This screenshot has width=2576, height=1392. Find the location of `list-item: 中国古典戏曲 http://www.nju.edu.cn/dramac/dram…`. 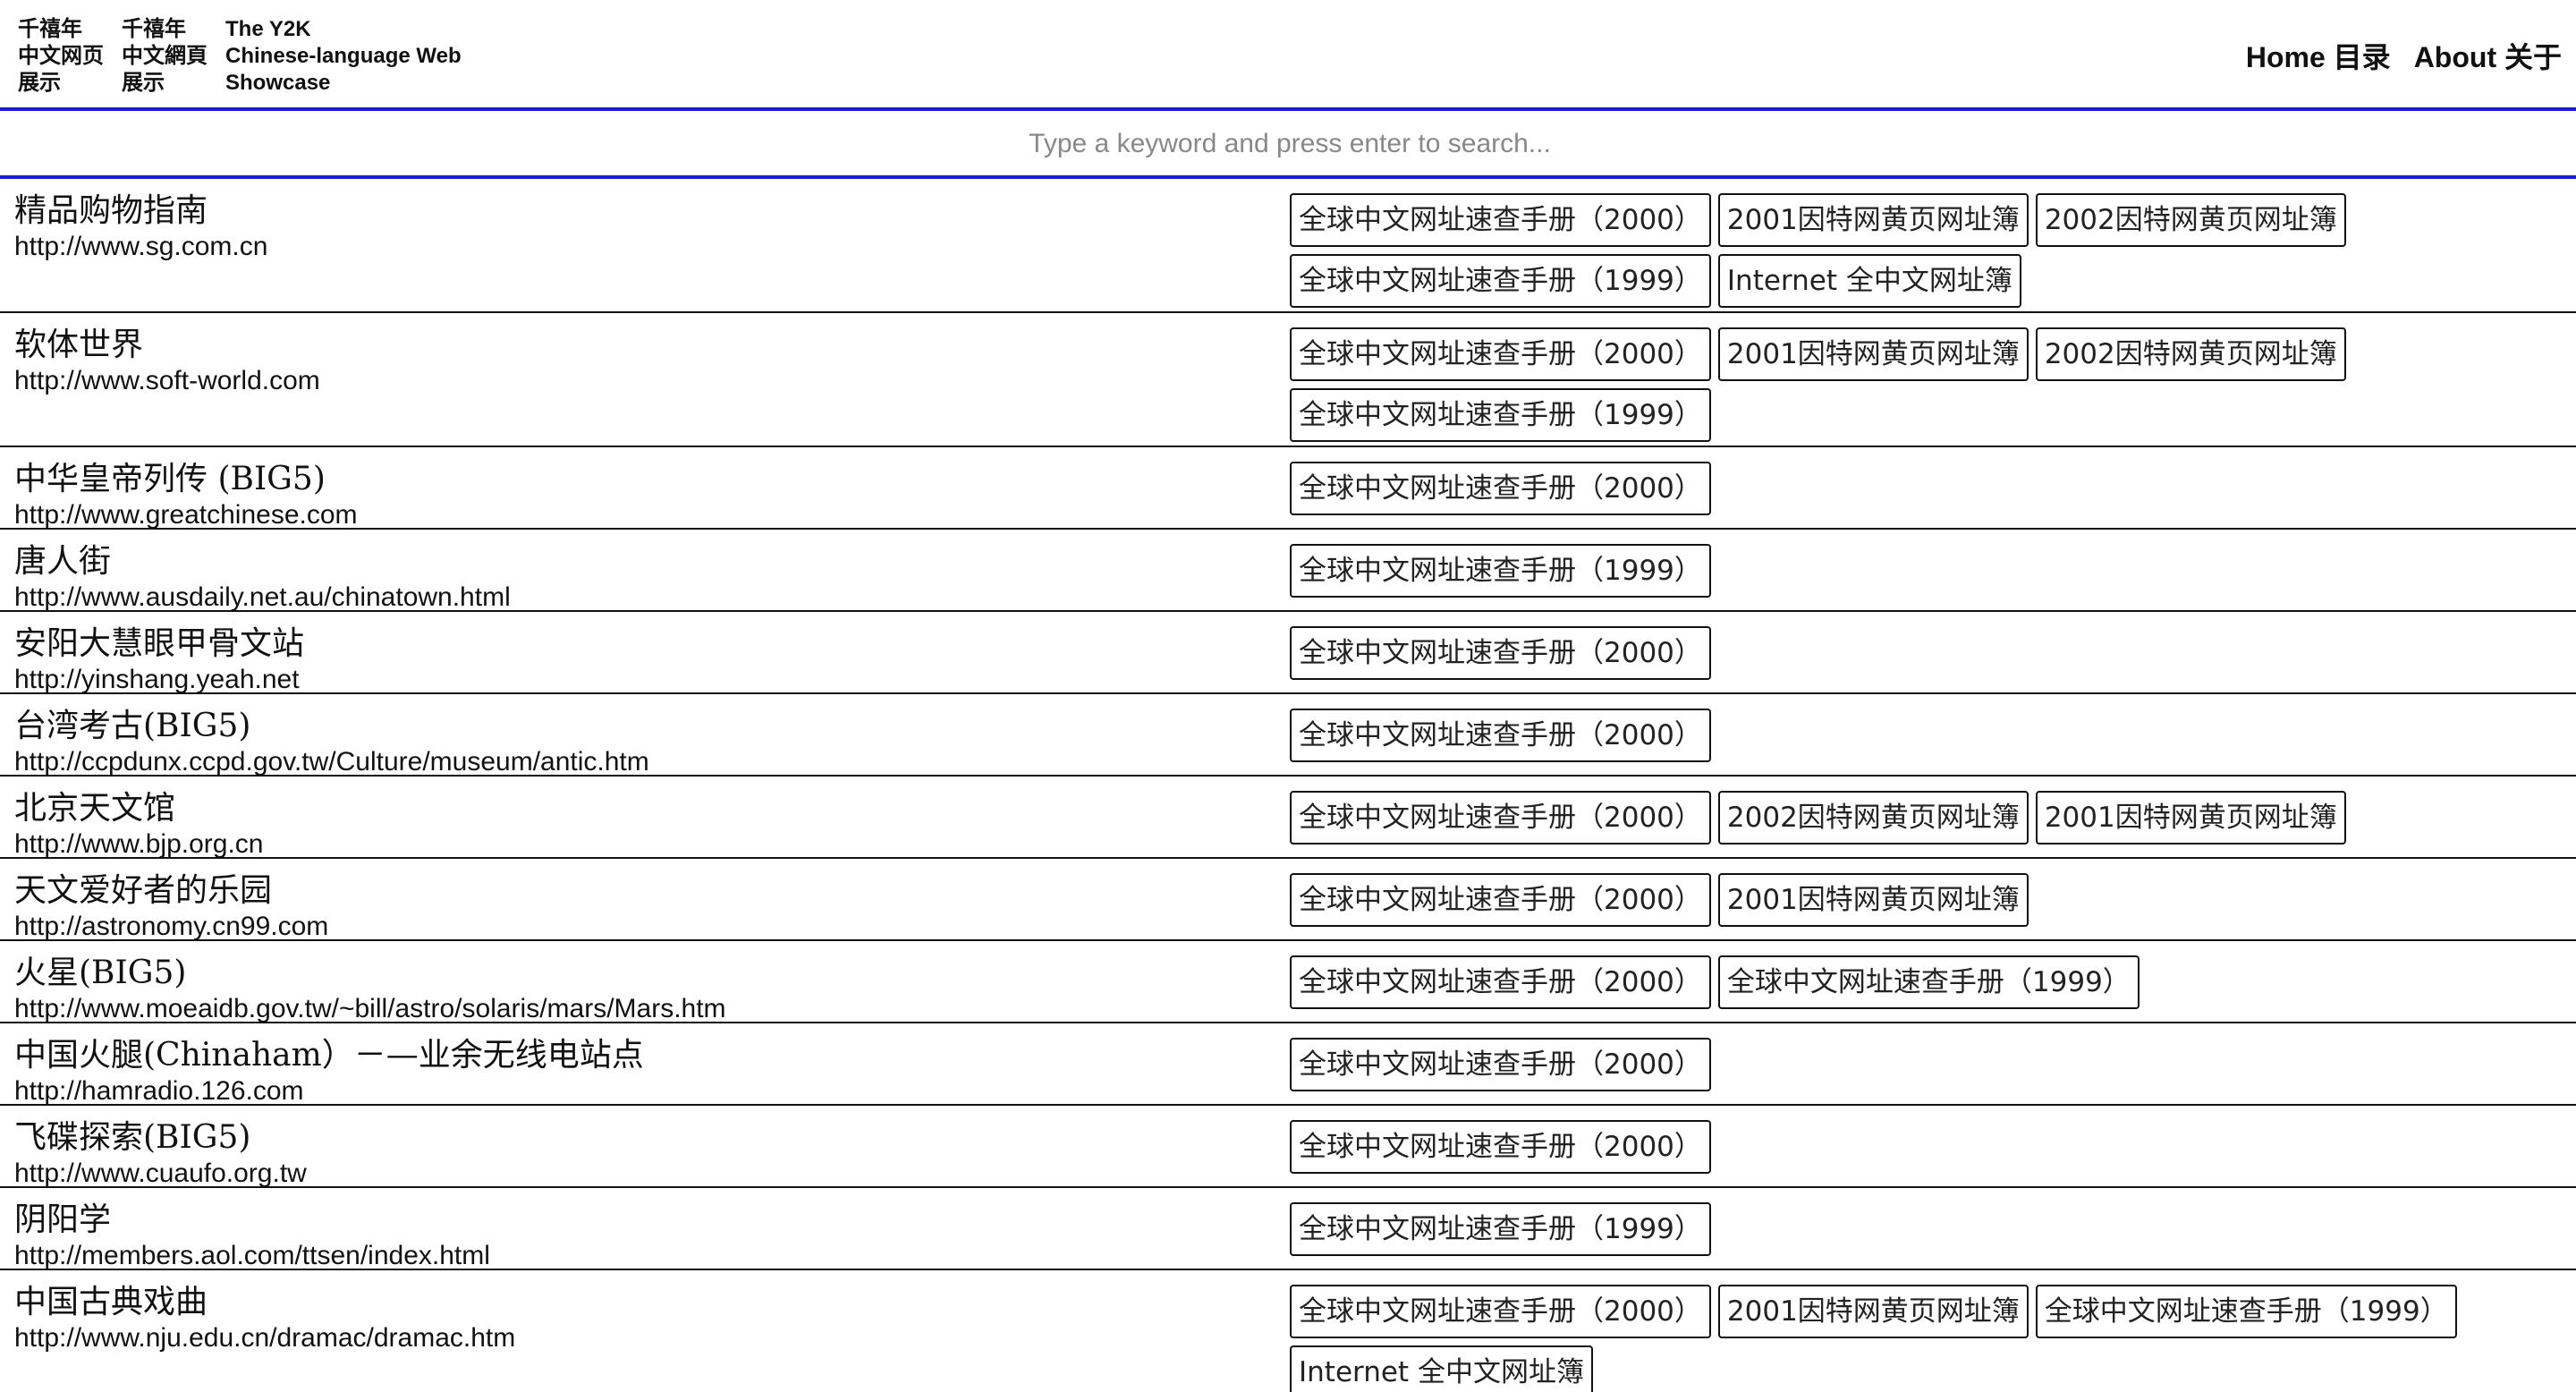

list-item: 中国古典戏曲 http://www.nju.edu.cn/dramac/dram… is located at coordinates (1288, 1331).